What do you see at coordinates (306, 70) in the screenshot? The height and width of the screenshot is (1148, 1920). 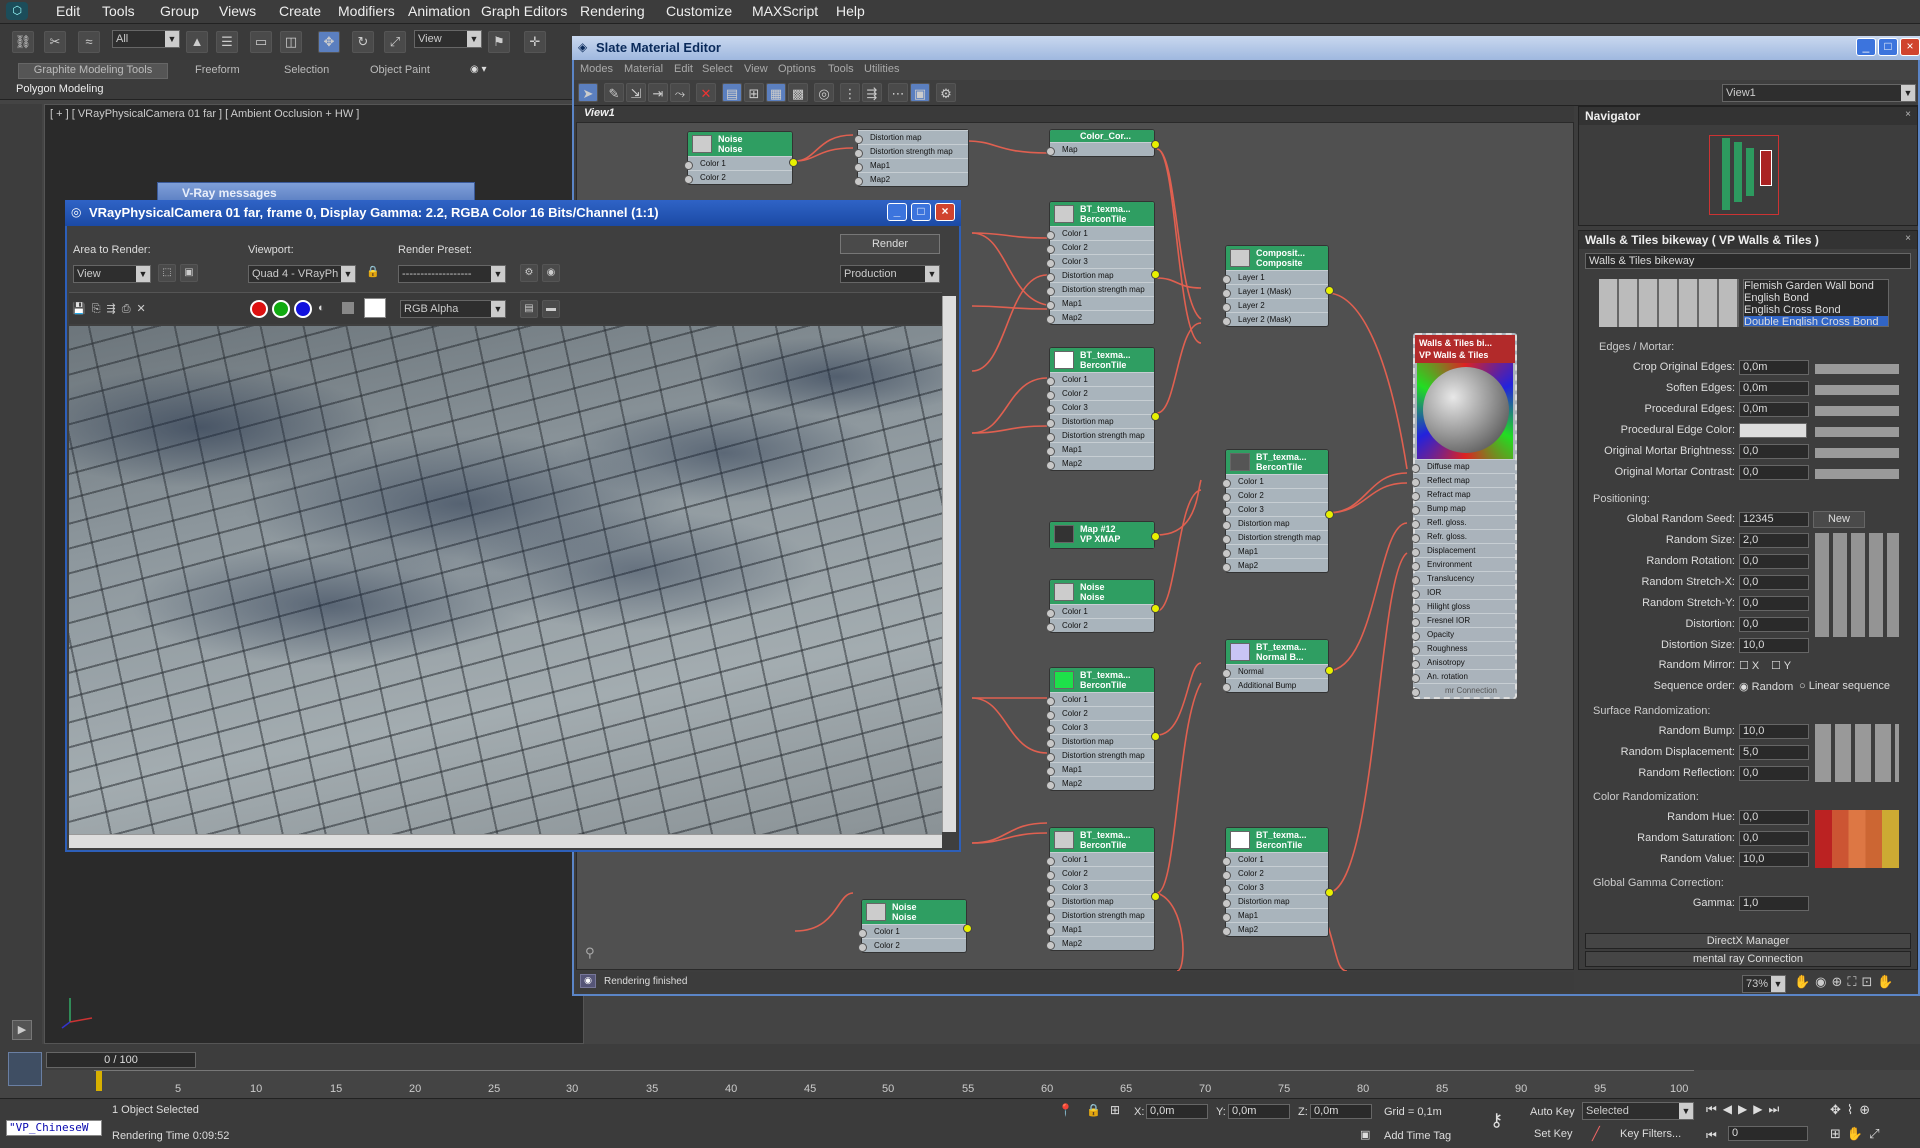 I see `ribbon-tab-selection: Selection` at bounding box center [306, 70].